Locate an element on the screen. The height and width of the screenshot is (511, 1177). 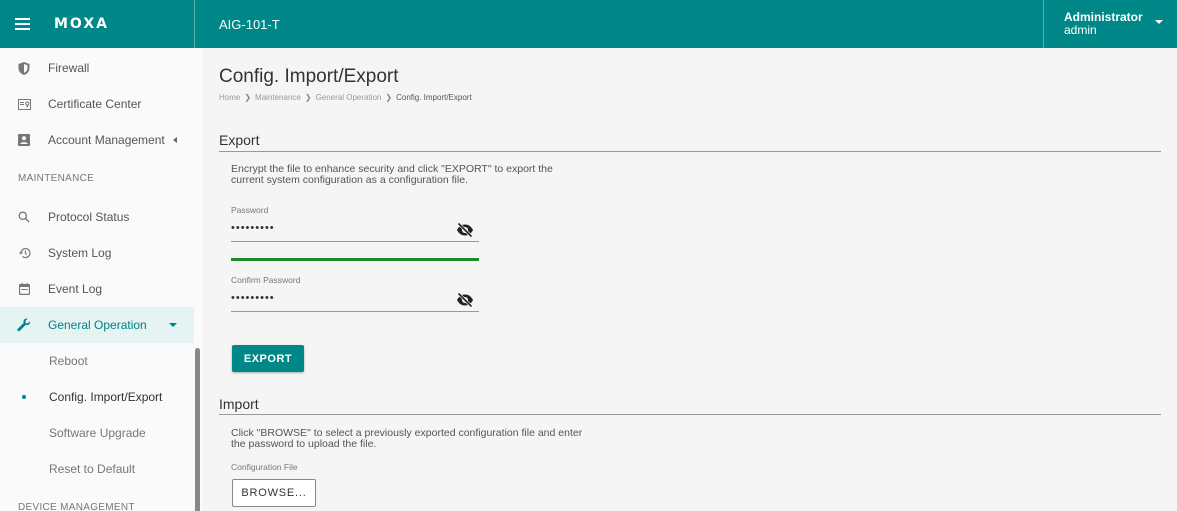
confirm-password-value: ••••••••• is located at coordinates (253, 297).